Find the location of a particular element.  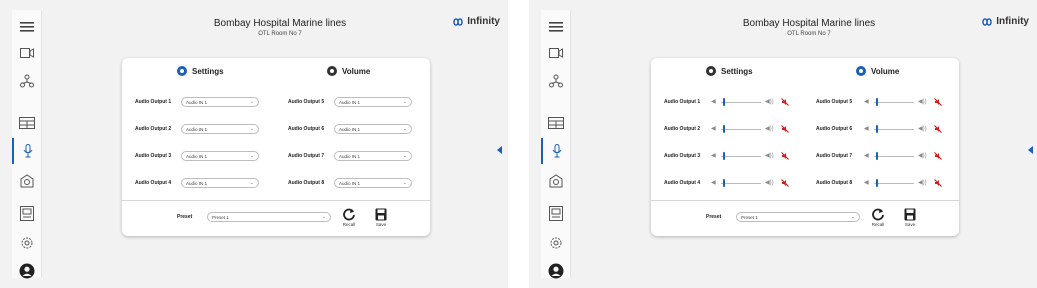

tab-label: Volume is located at coordinates (885, 71).